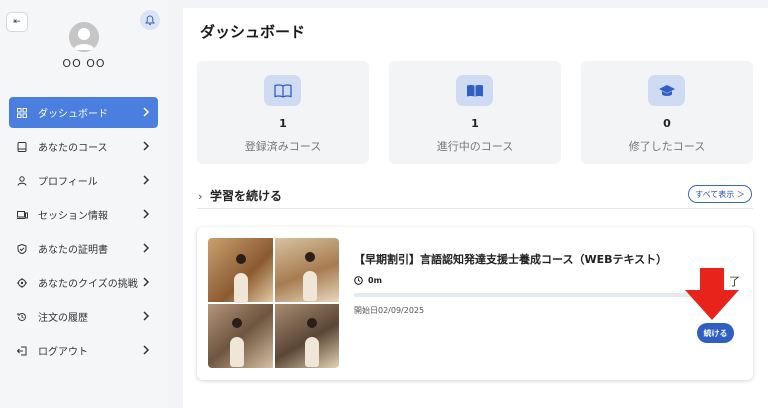 The image size is (768, 408). I want to click on stat-label: 修了したコース, so click(667, 146).